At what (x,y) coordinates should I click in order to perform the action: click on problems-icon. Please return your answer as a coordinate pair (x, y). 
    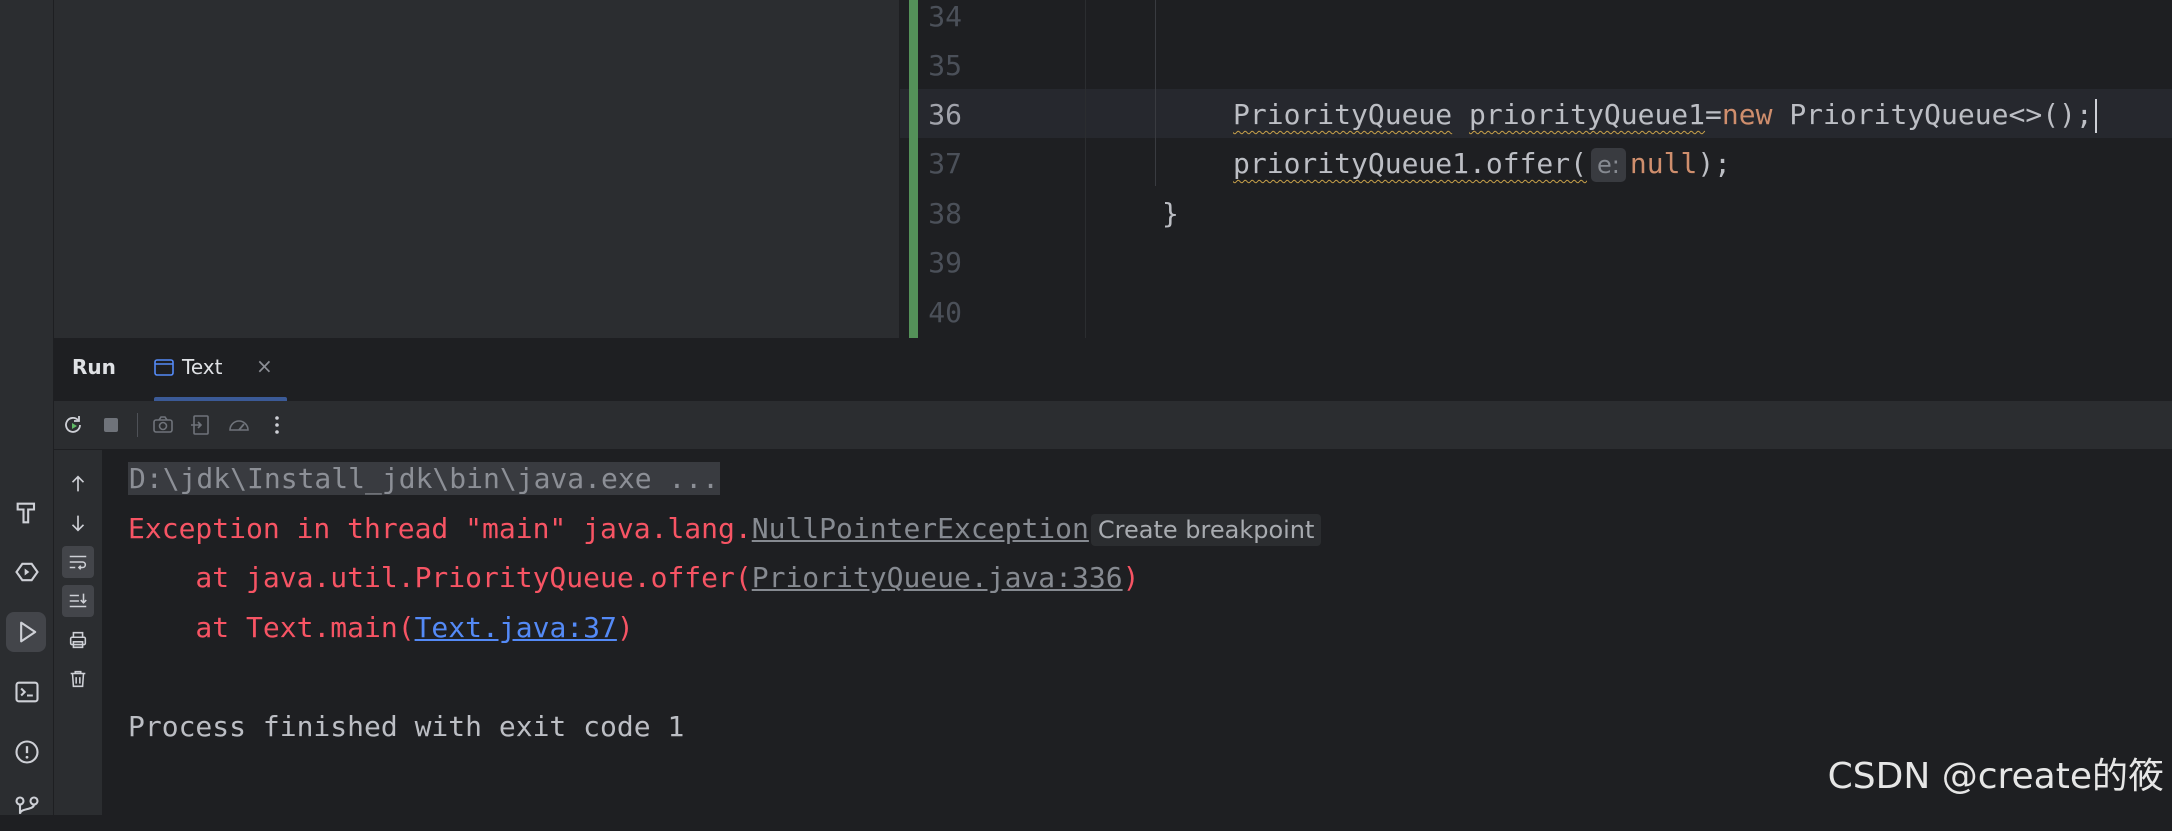
    Looking at the image, I should click on (26, 752).